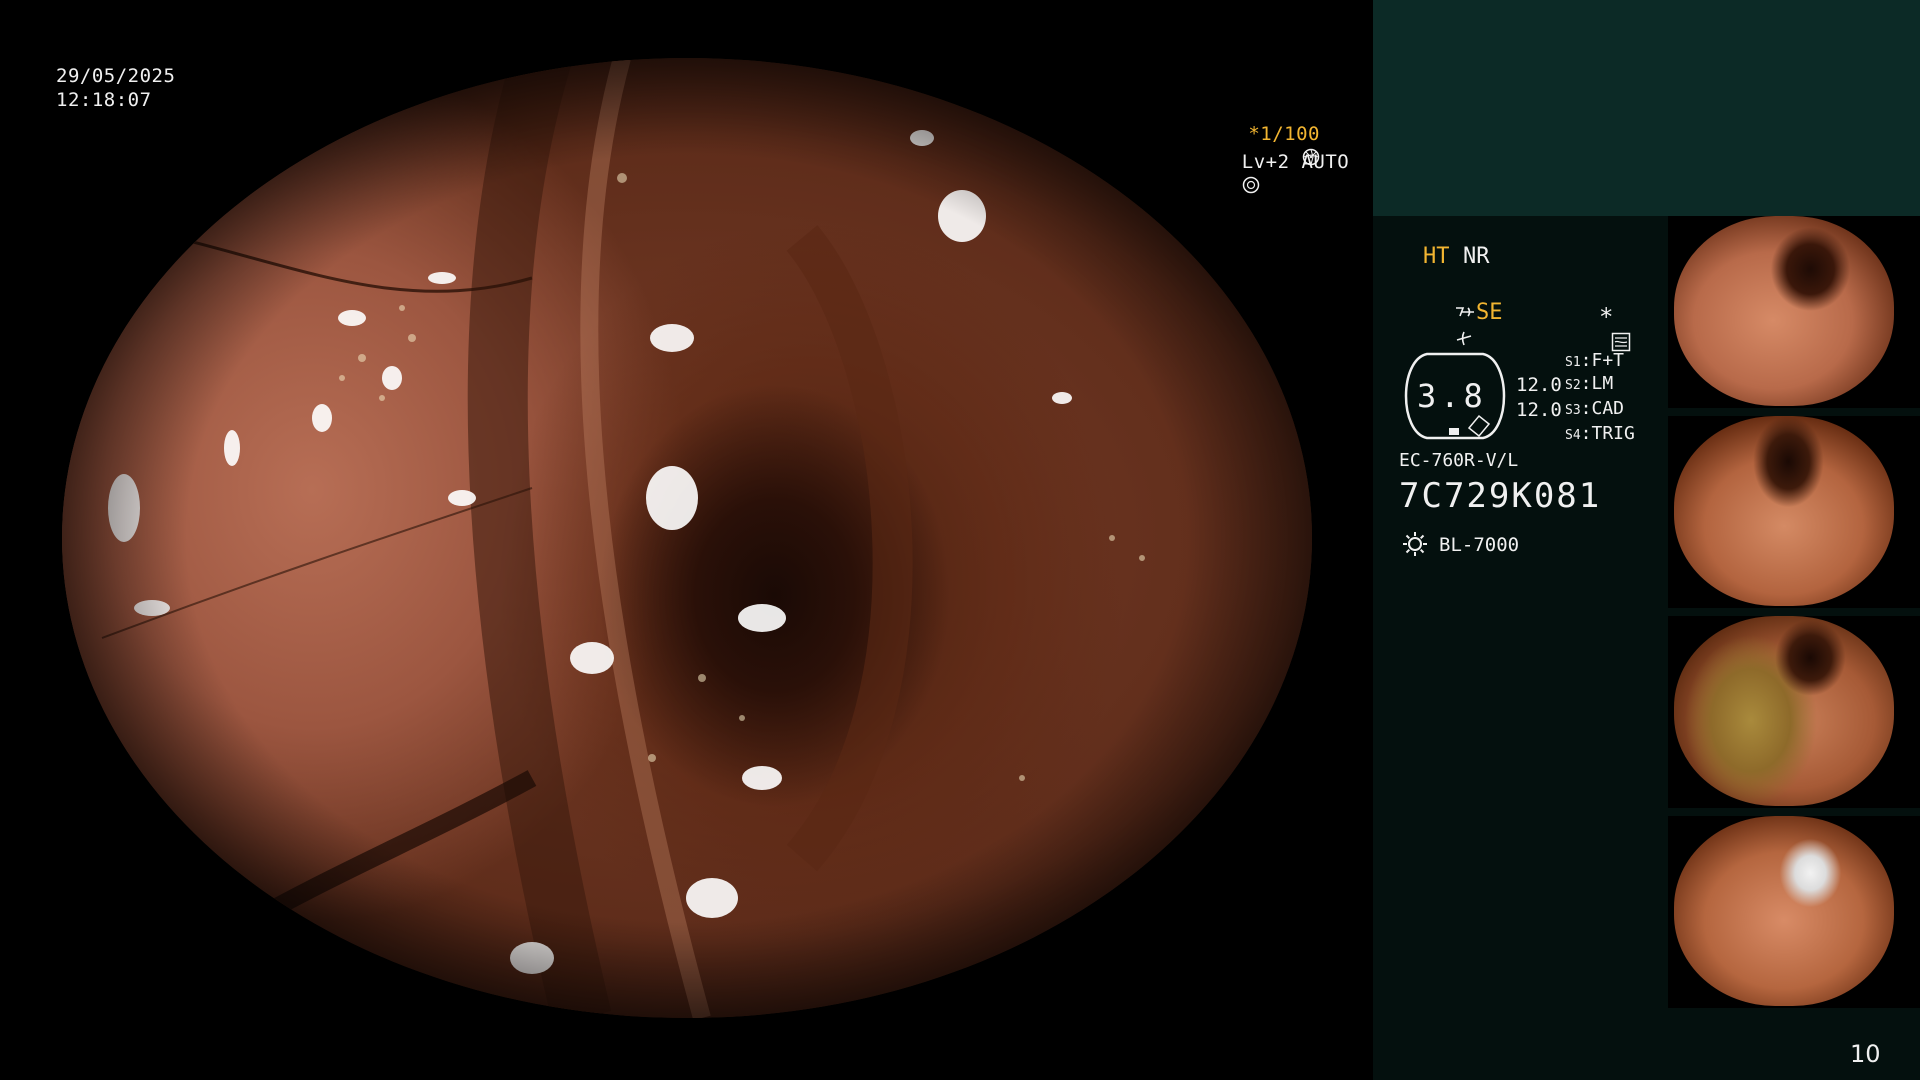  Describe the element at coordinates (1415, 544) in the screenshot. I see `sun-icon` at that location.